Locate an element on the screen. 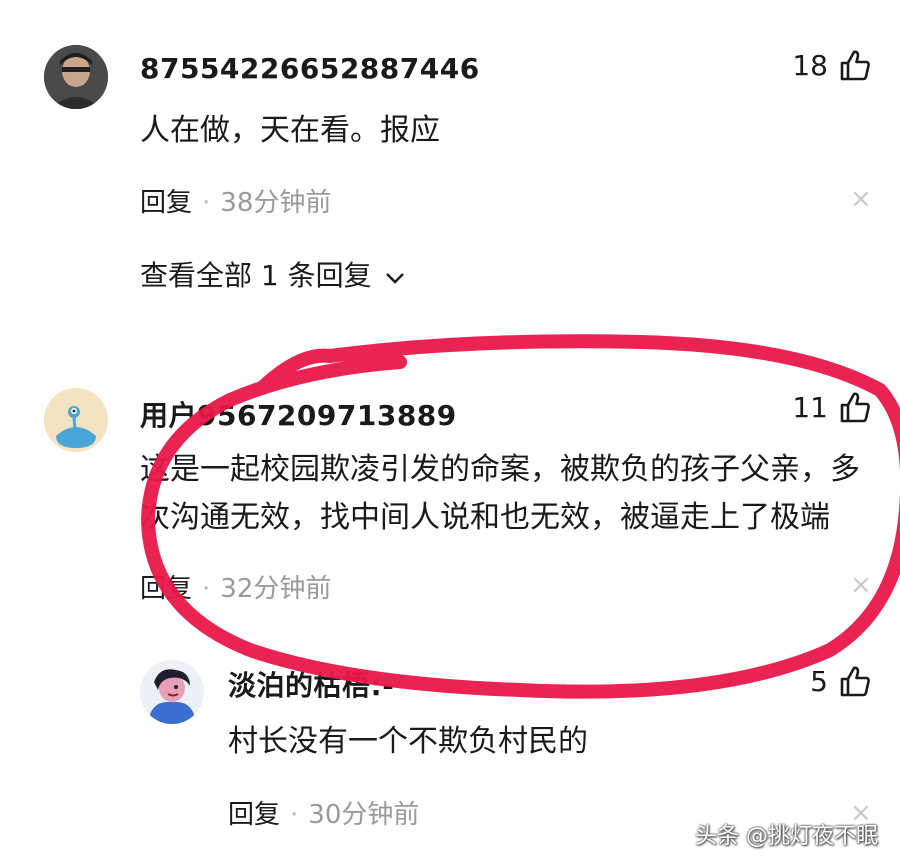 The height and width of the screenshot is (868, 900). comment-meta: 回复 · 30分钟前 is located at coordinates (323, 812).